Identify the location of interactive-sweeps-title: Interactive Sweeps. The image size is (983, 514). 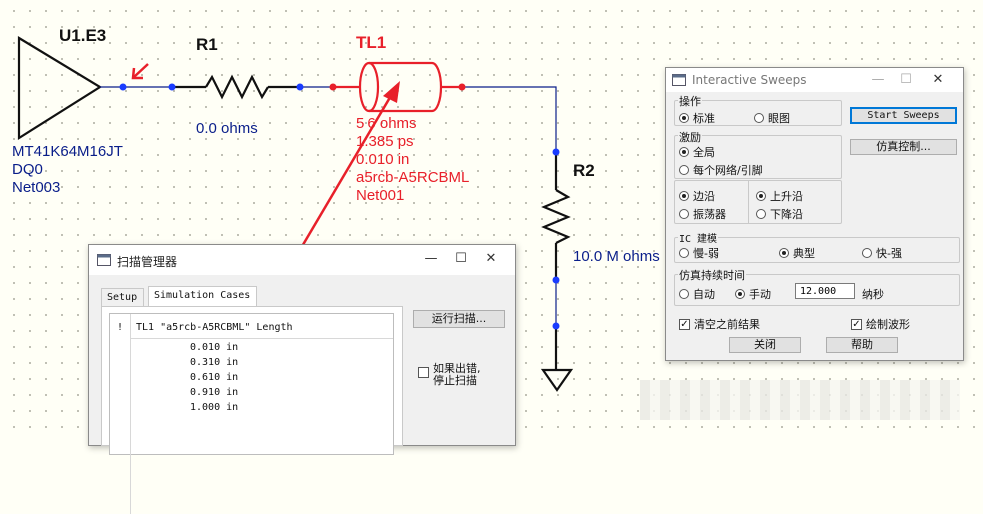
(749, 80).